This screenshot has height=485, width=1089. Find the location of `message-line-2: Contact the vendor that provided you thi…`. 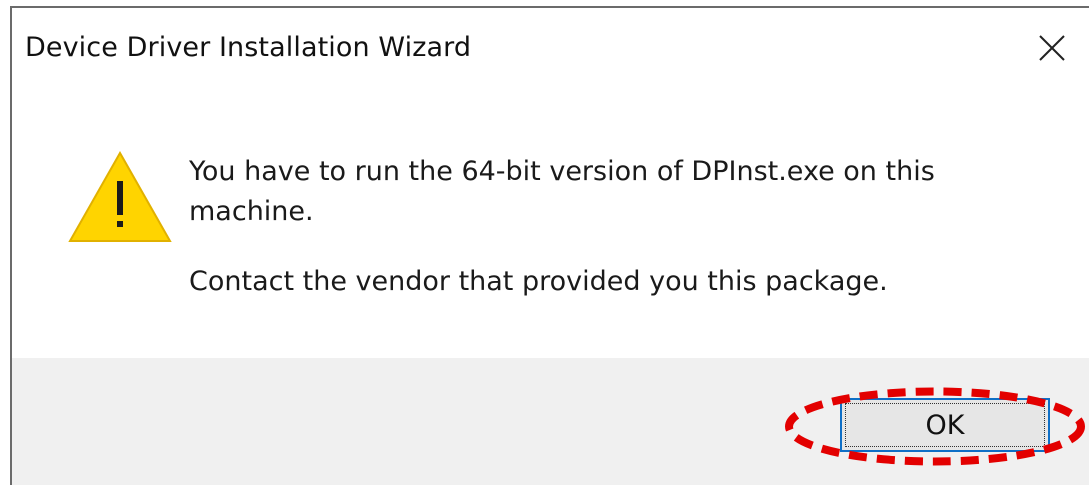

message-line-2: Contact the vendor that provided you thi… is located at coordinates (538, 281).